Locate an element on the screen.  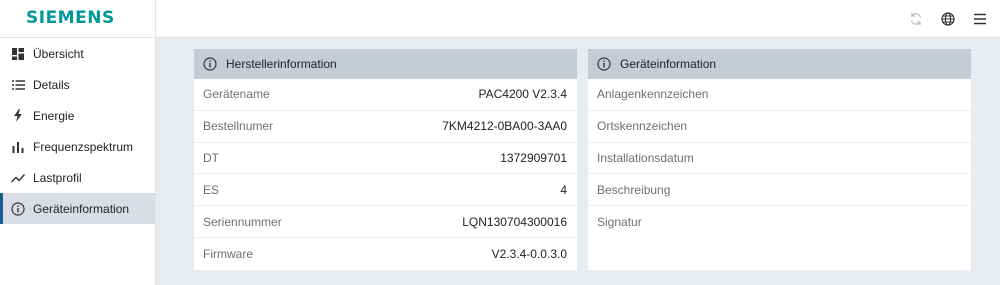
info-row: Bestellnumer 7KM4212-0BA00-3AA0 is located at coordinates (385, 127).